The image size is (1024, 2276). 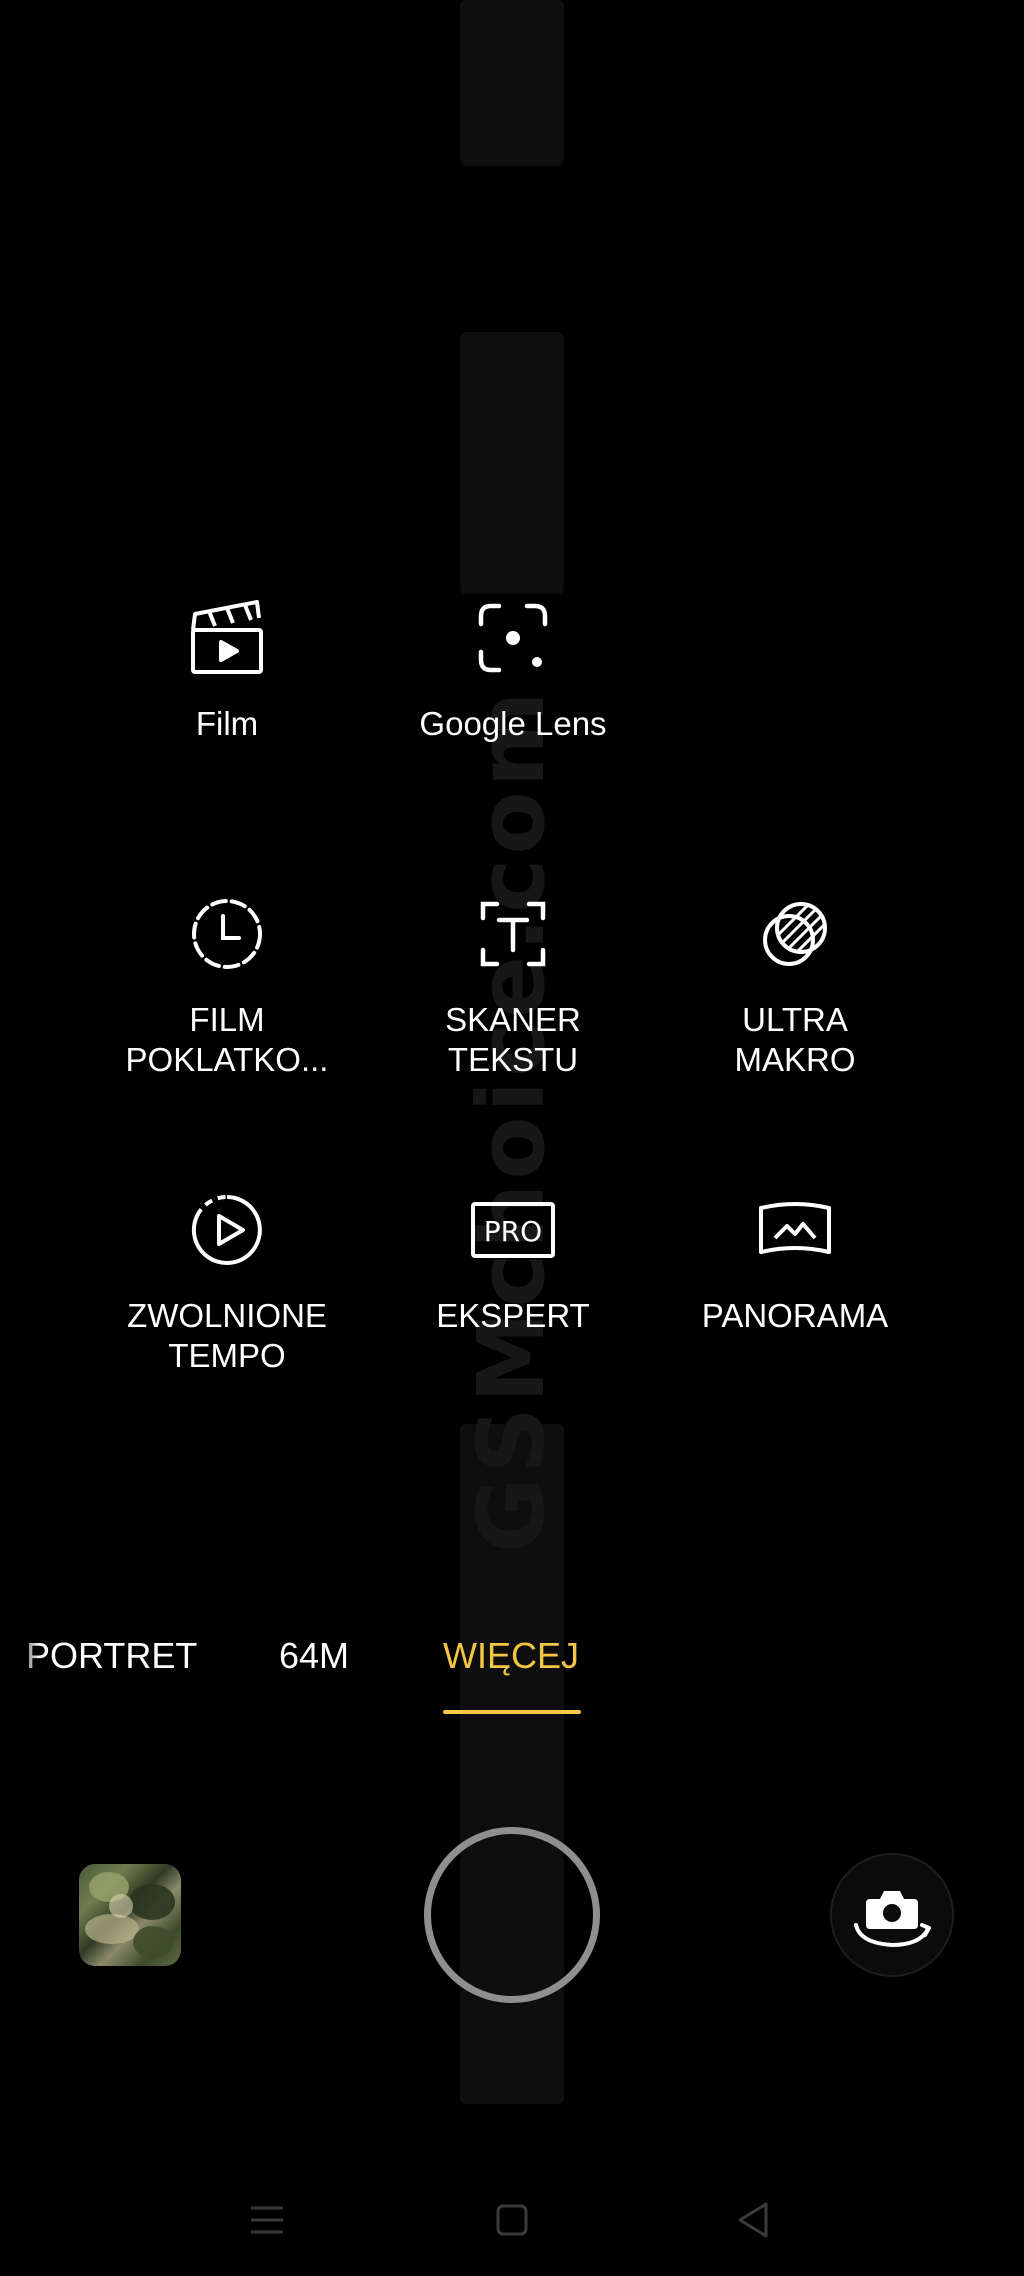 I want to click on home-button, so click(x=512, y=2220).